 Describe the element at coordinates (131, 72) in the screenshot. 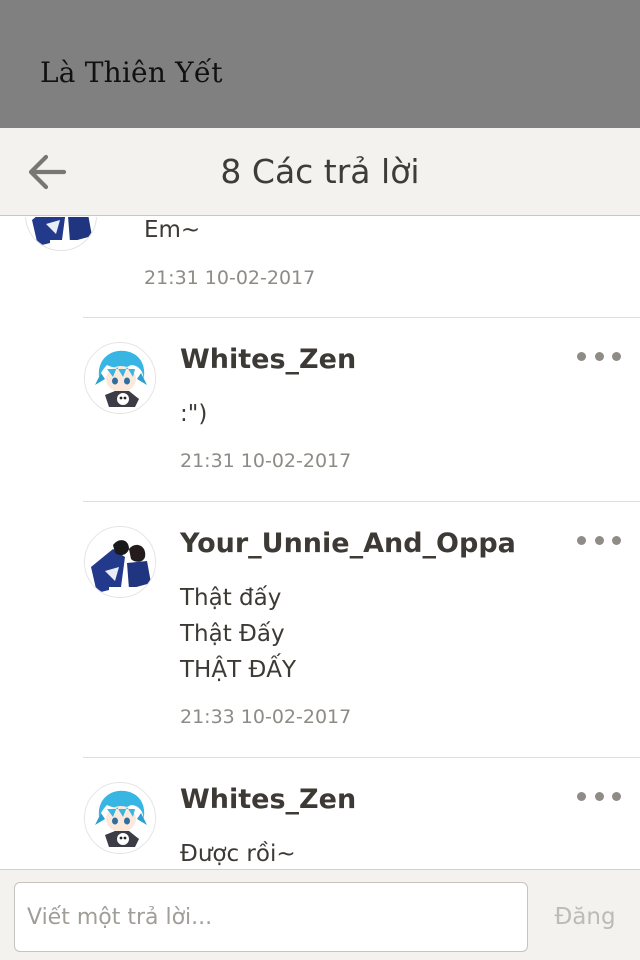

I see `story-title: Là Thiên Yết` at that location.